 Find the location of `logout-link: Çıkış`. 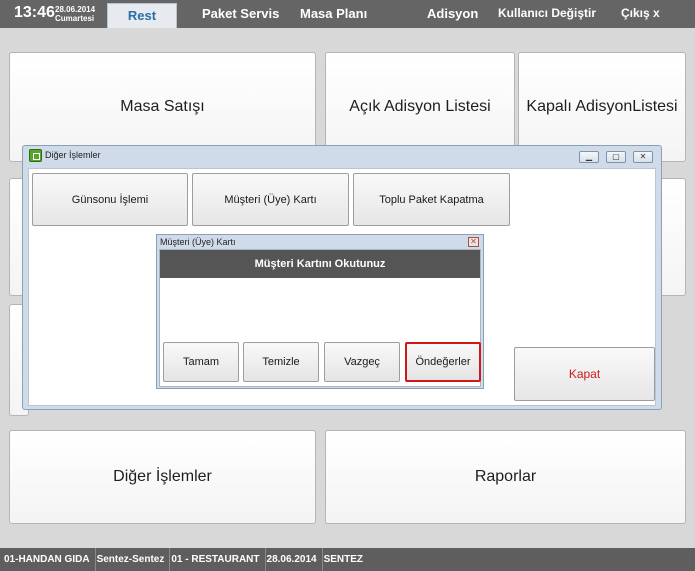

logout-link: Çıkış is located at coordinates (635, 13).